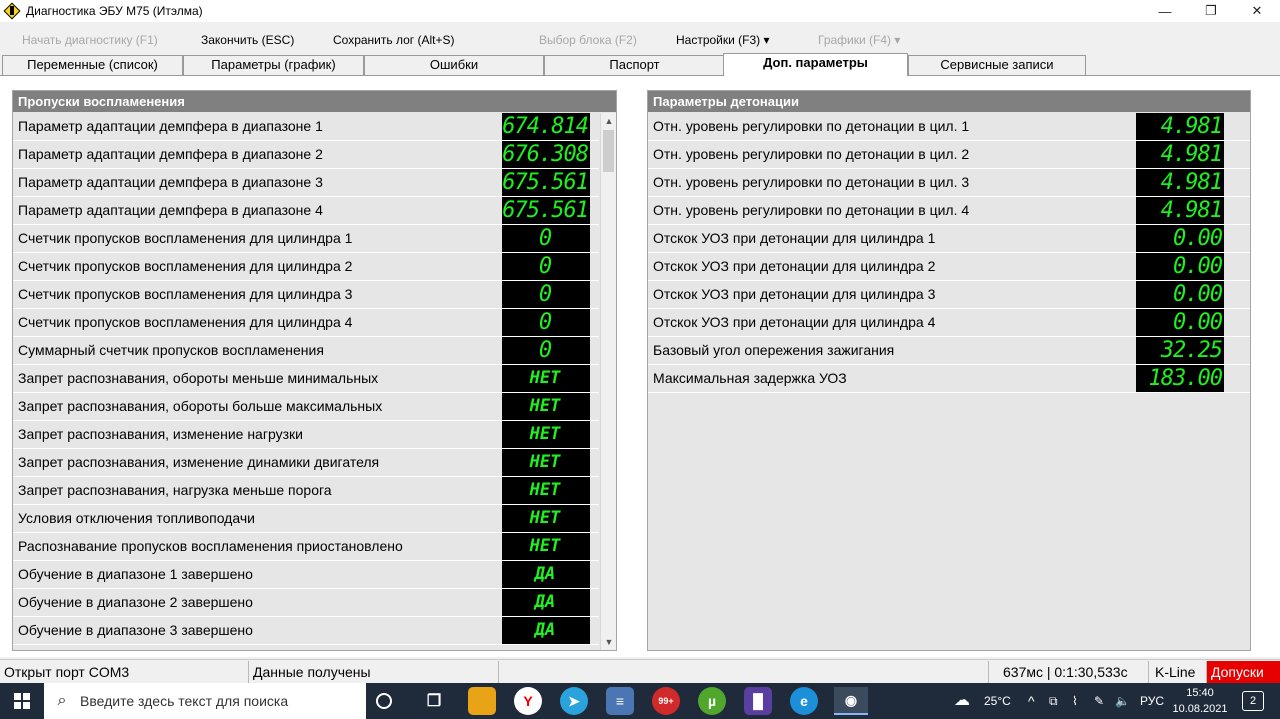  I want to click on language-indicator: РУС, so click(1152, 701).